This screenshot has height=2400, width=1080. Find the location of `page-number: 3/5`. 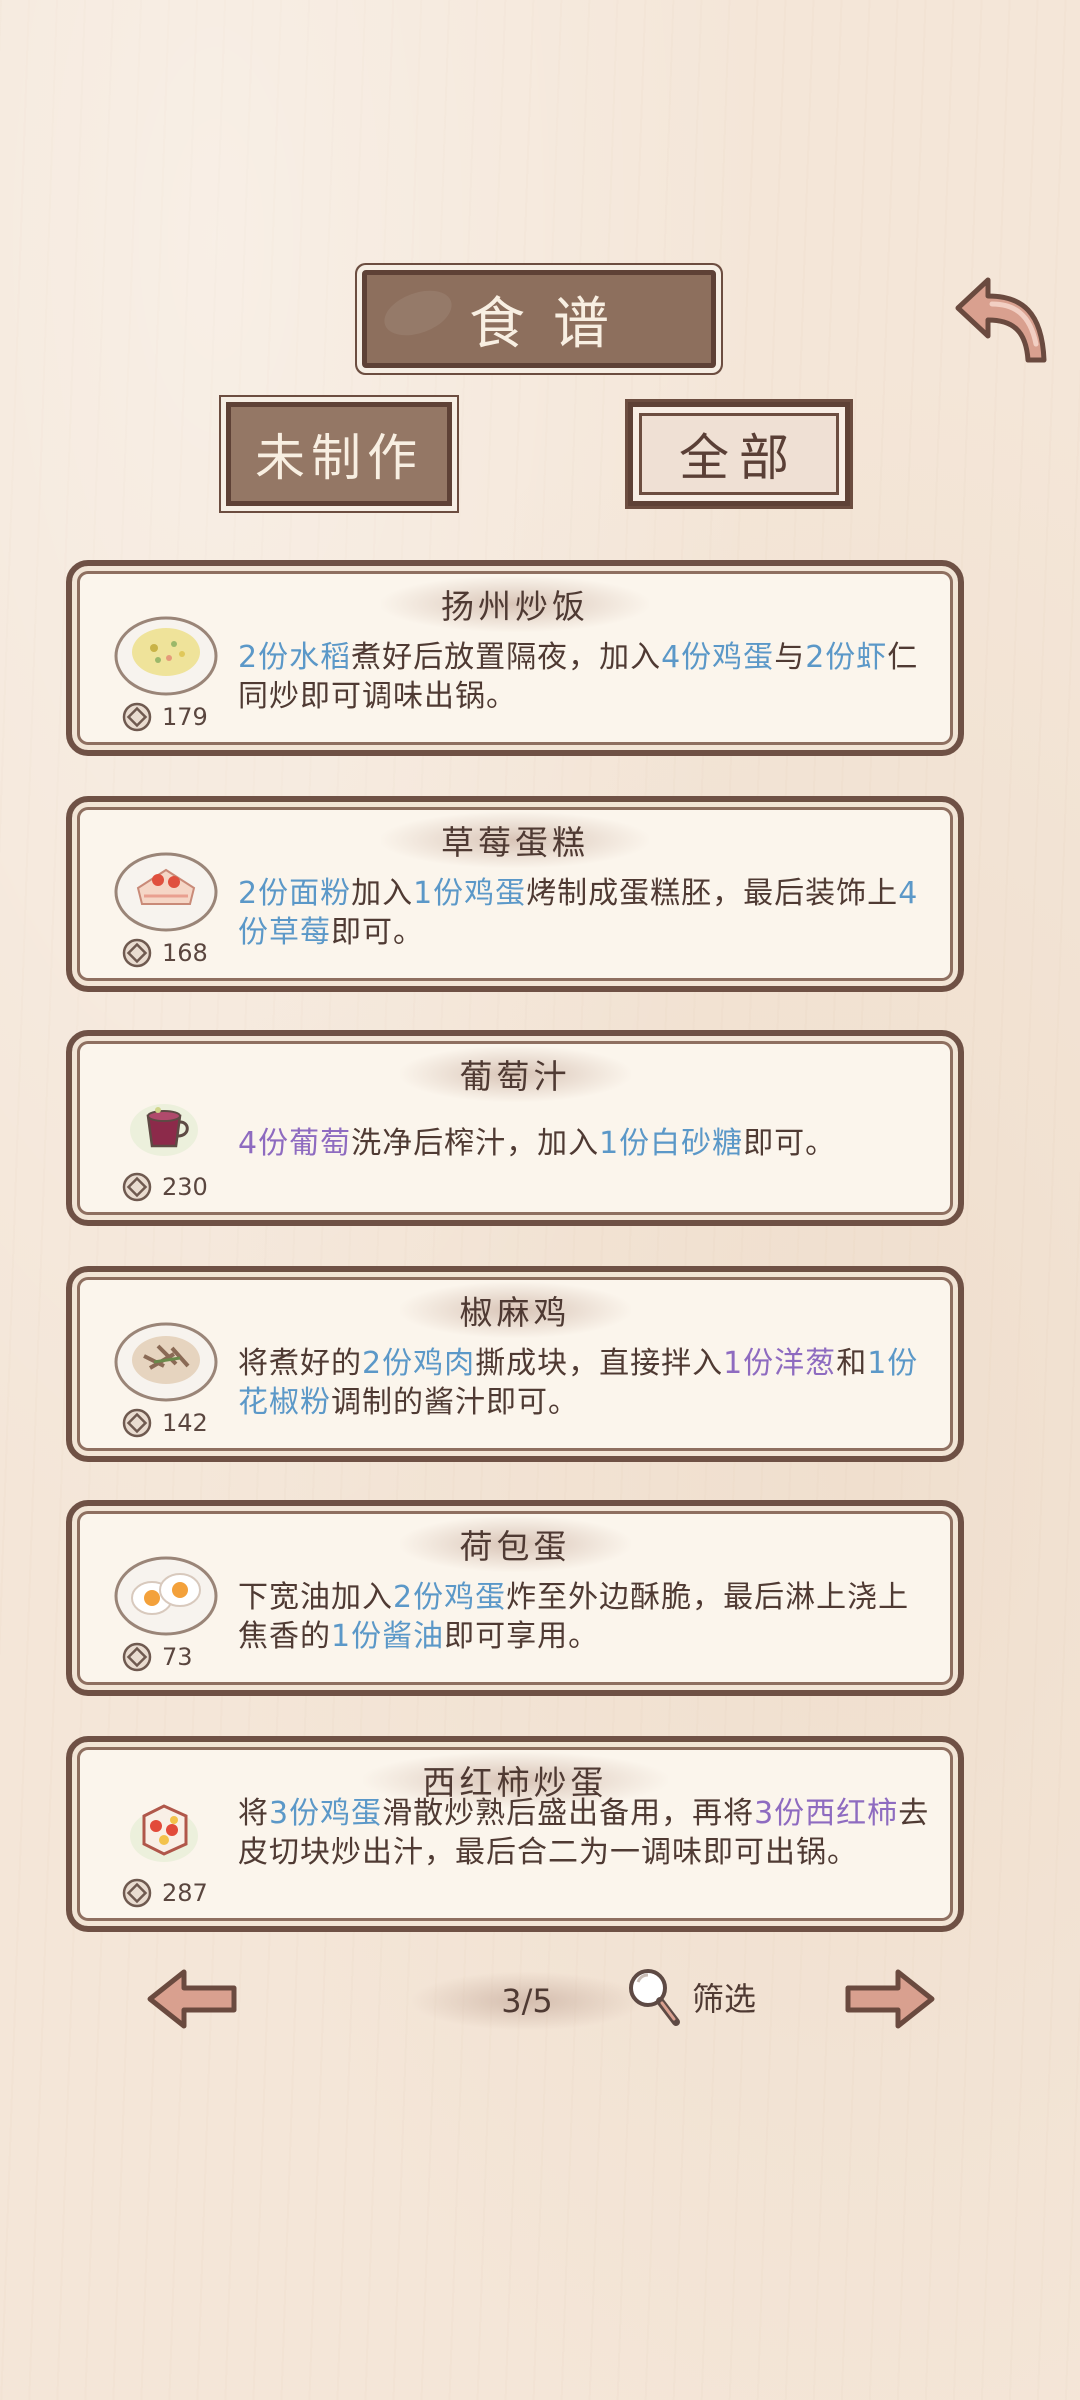

page-number: 3/5 is located at coordinates (527, 2001).